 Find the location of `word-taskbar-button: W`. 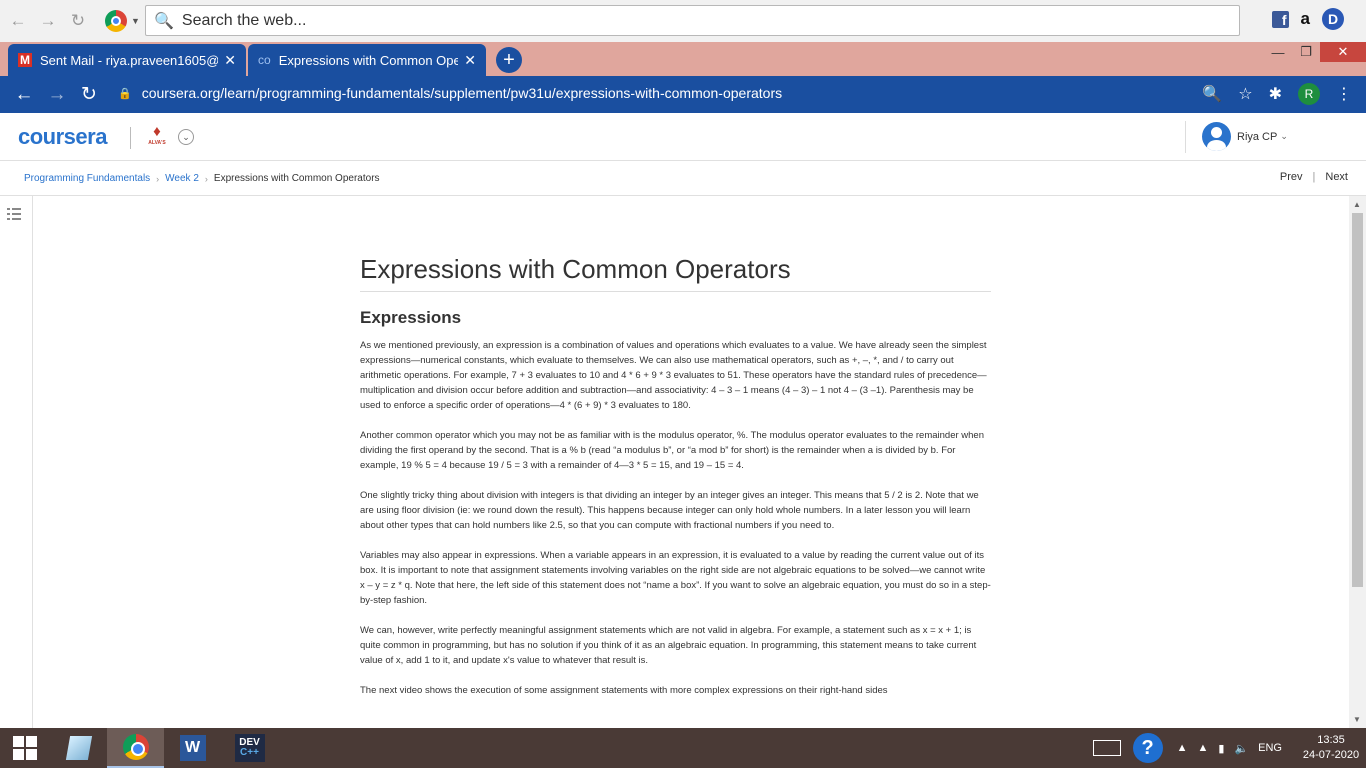

word-taskbar-button: W is located at coordinates (192, 748).